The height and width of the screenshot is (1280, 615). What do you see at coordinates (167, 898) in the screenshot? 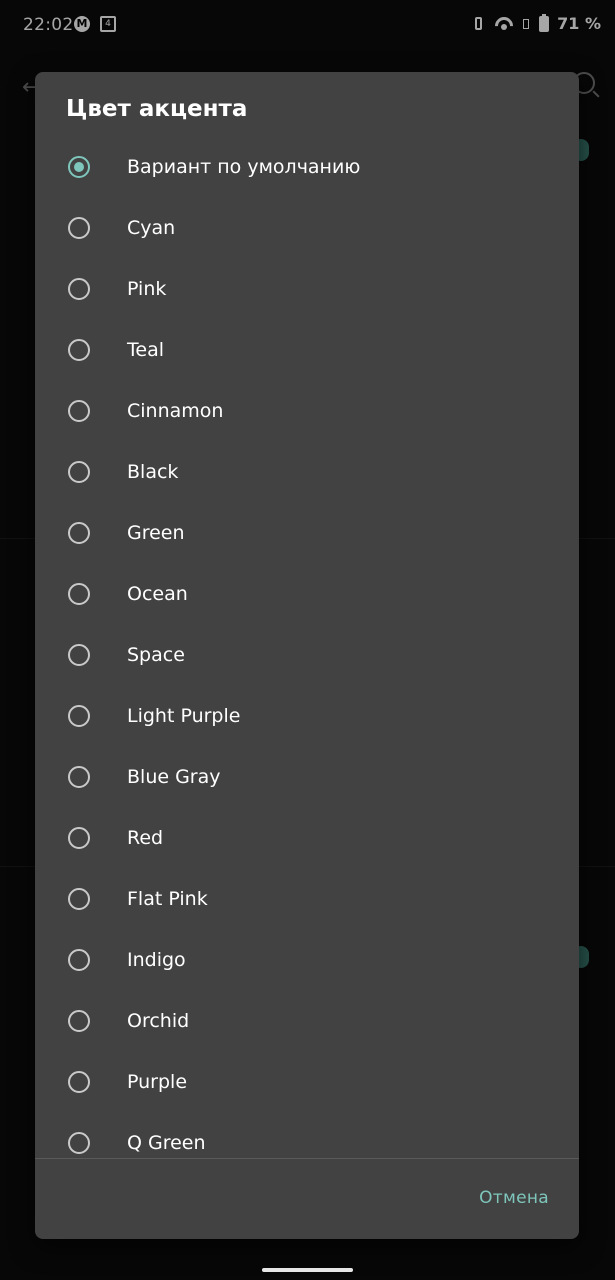
I see `option-label: Flat Pink` at bounding box center [167, 898].